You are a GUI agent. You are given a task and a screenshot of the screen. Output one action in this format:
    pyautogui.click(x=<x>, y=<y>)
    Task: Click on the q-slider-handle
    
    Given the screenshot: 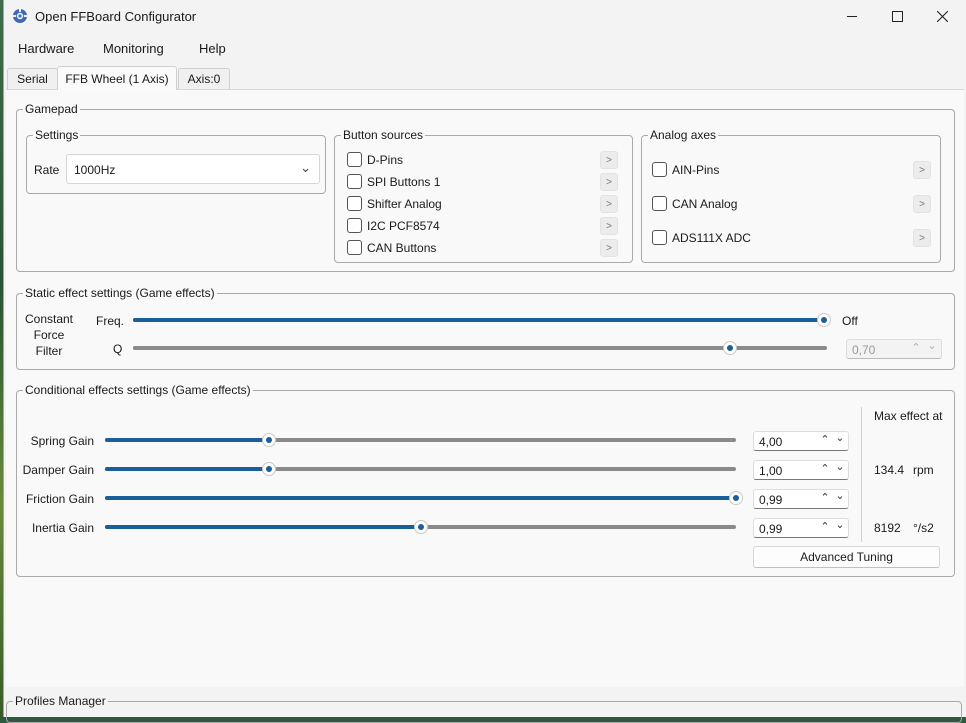 What is the action you would take?
    pyautogui.click(x=729, y=348)
    